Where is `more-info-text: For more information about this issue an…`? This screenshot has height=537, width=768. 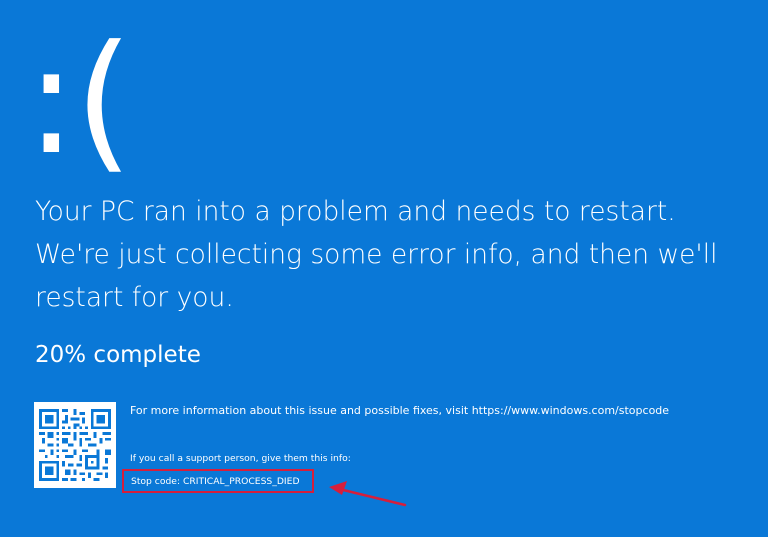
more-info-text: For more information about this issue an… is located at coordinates (400, 410).